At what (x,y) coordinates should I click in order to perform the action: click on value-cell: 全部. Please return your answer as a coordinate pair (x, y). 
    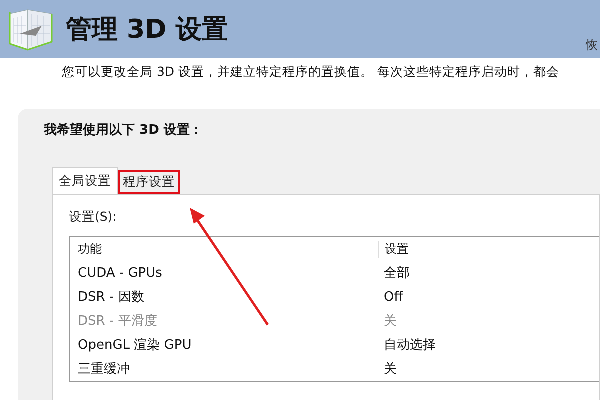
    Looking at the image, I should click on (394, 273).